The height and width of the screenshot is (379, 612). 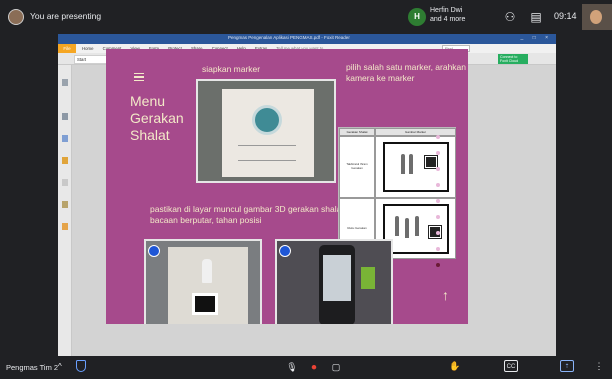 I want to click on chat-icon: ▤, so click(x=536, y=17).